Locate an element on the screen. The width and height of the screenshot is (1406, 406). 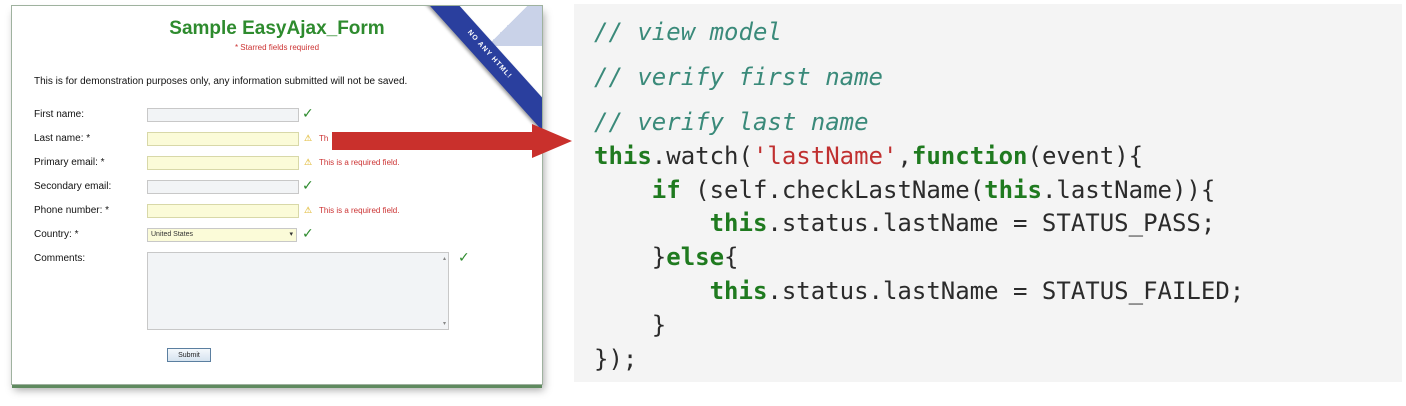
code-line-watch: this.watch('lastName',function(event){ is located at coordinates (869, 156).